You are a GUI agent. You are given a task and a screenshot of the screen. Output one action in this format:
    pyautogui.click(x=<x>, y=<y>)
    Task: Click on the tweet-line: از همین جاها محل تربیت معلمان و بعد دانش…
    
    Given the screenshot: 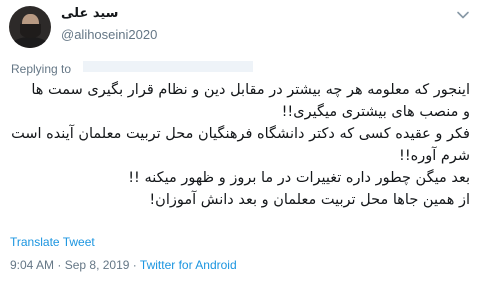 What is the action you would take?
    pyautogui.click(x=309, y=200)
    